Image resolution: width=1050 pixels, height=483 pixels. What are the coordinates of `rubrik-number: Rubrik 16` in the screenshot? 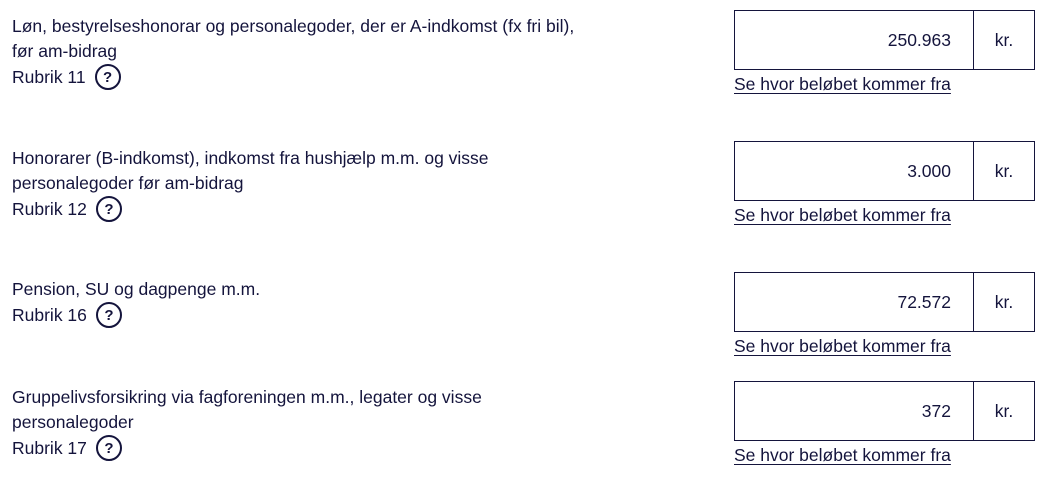 It's located at (49, 314).